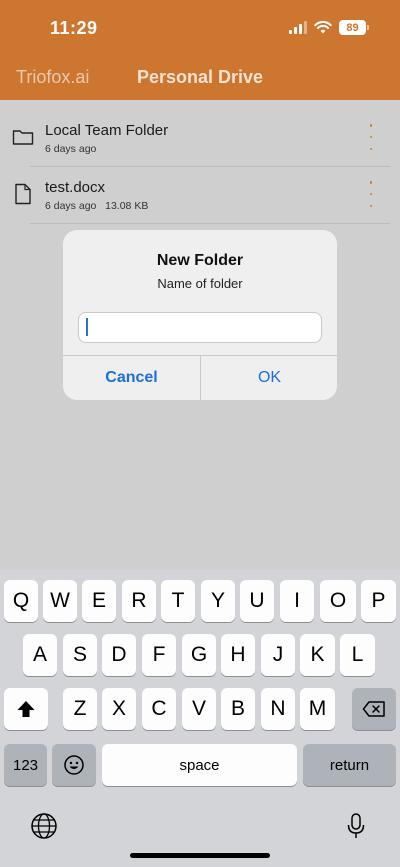  What do you see at coordinates (75, 187) in the screenshot?
I see `file-name: test.docx` at bounding box center [75, 187].